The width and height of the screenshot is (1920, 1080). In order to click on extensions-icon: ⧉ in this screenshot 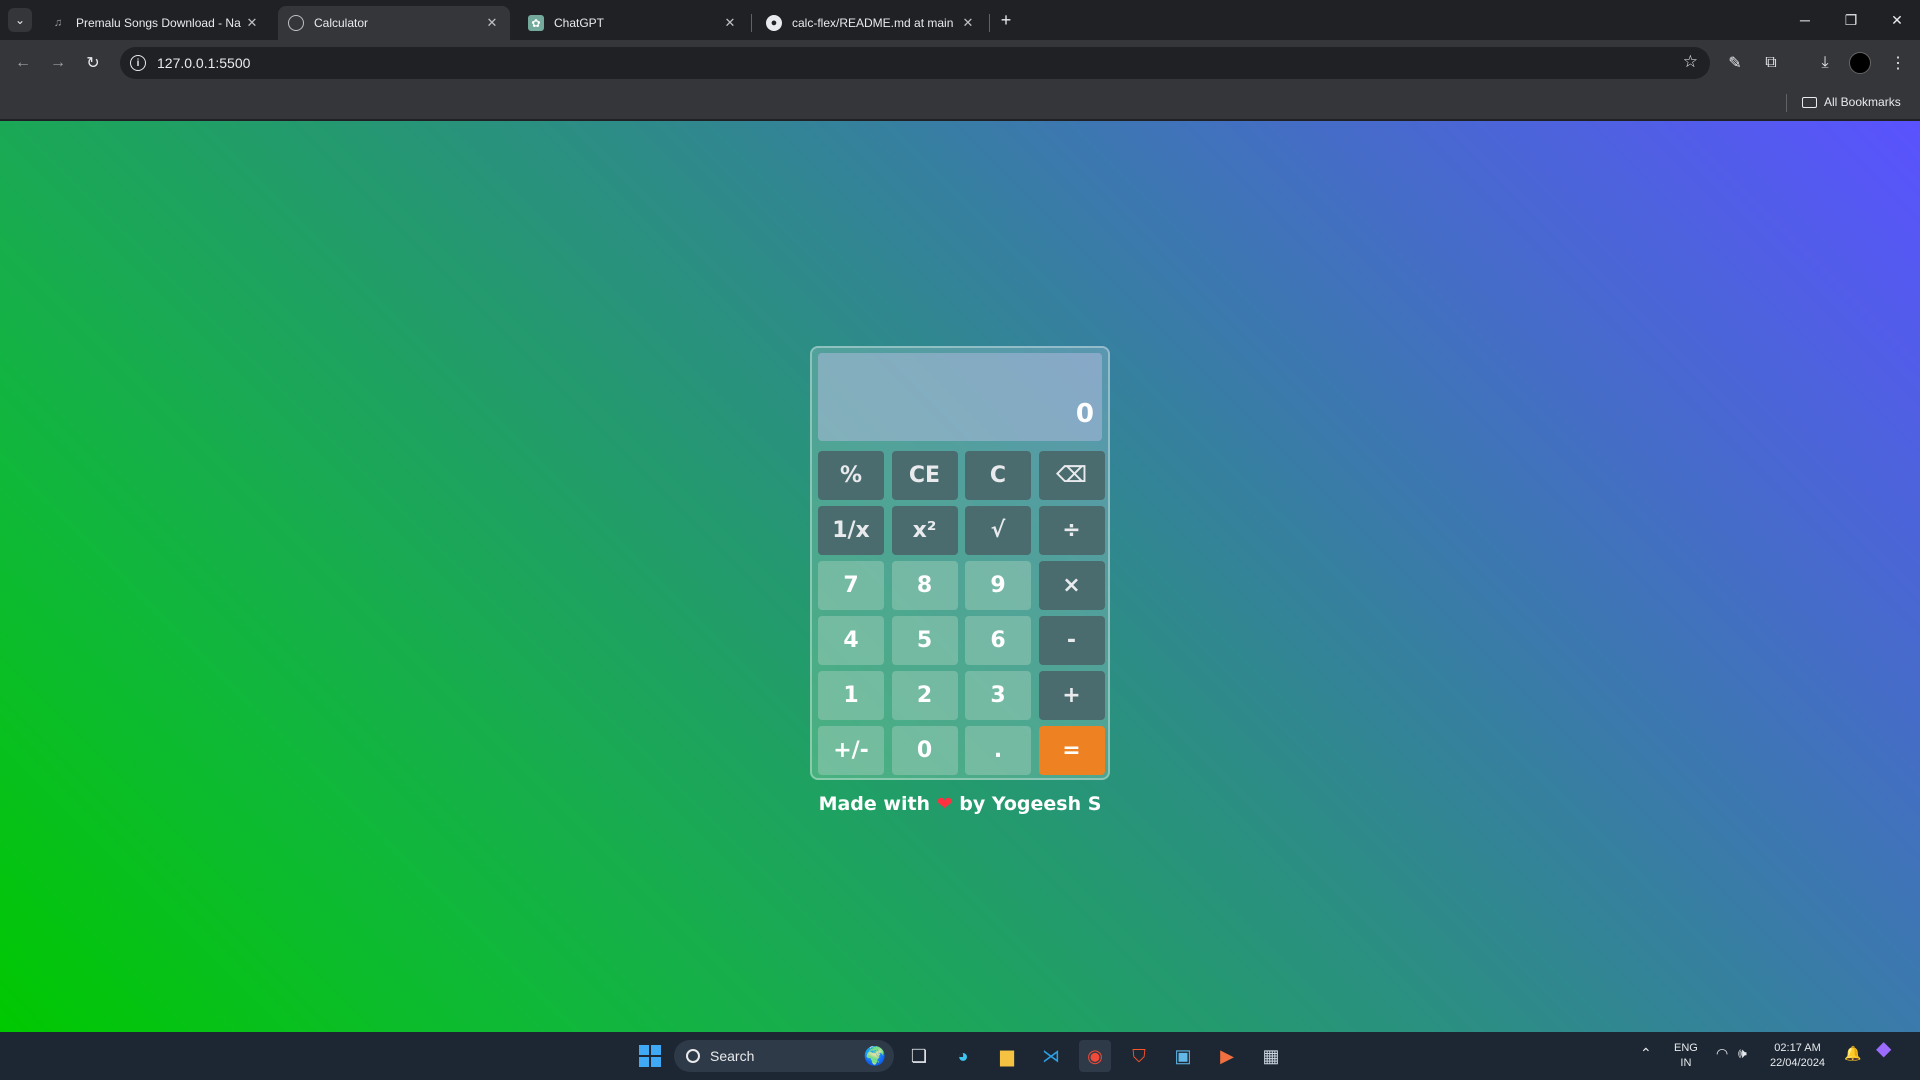, I will do `click(1771, 63)`.